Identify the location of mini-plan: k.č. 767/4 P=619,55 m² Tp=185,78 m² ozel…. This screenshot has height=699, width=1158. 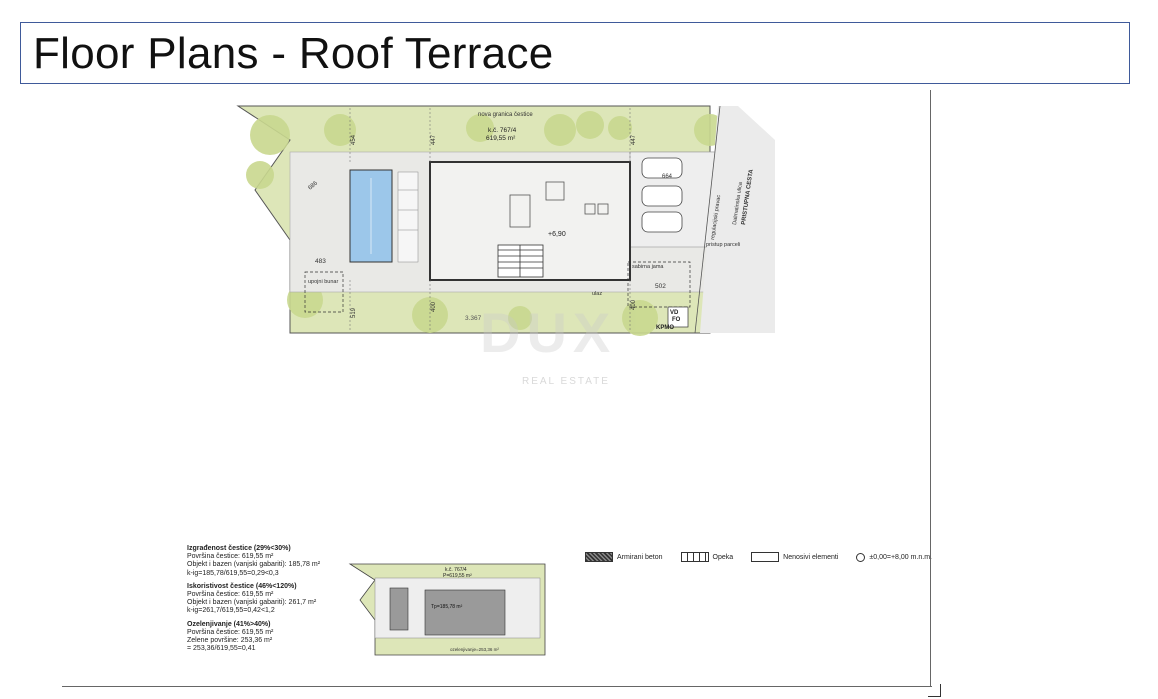
(447, 609).